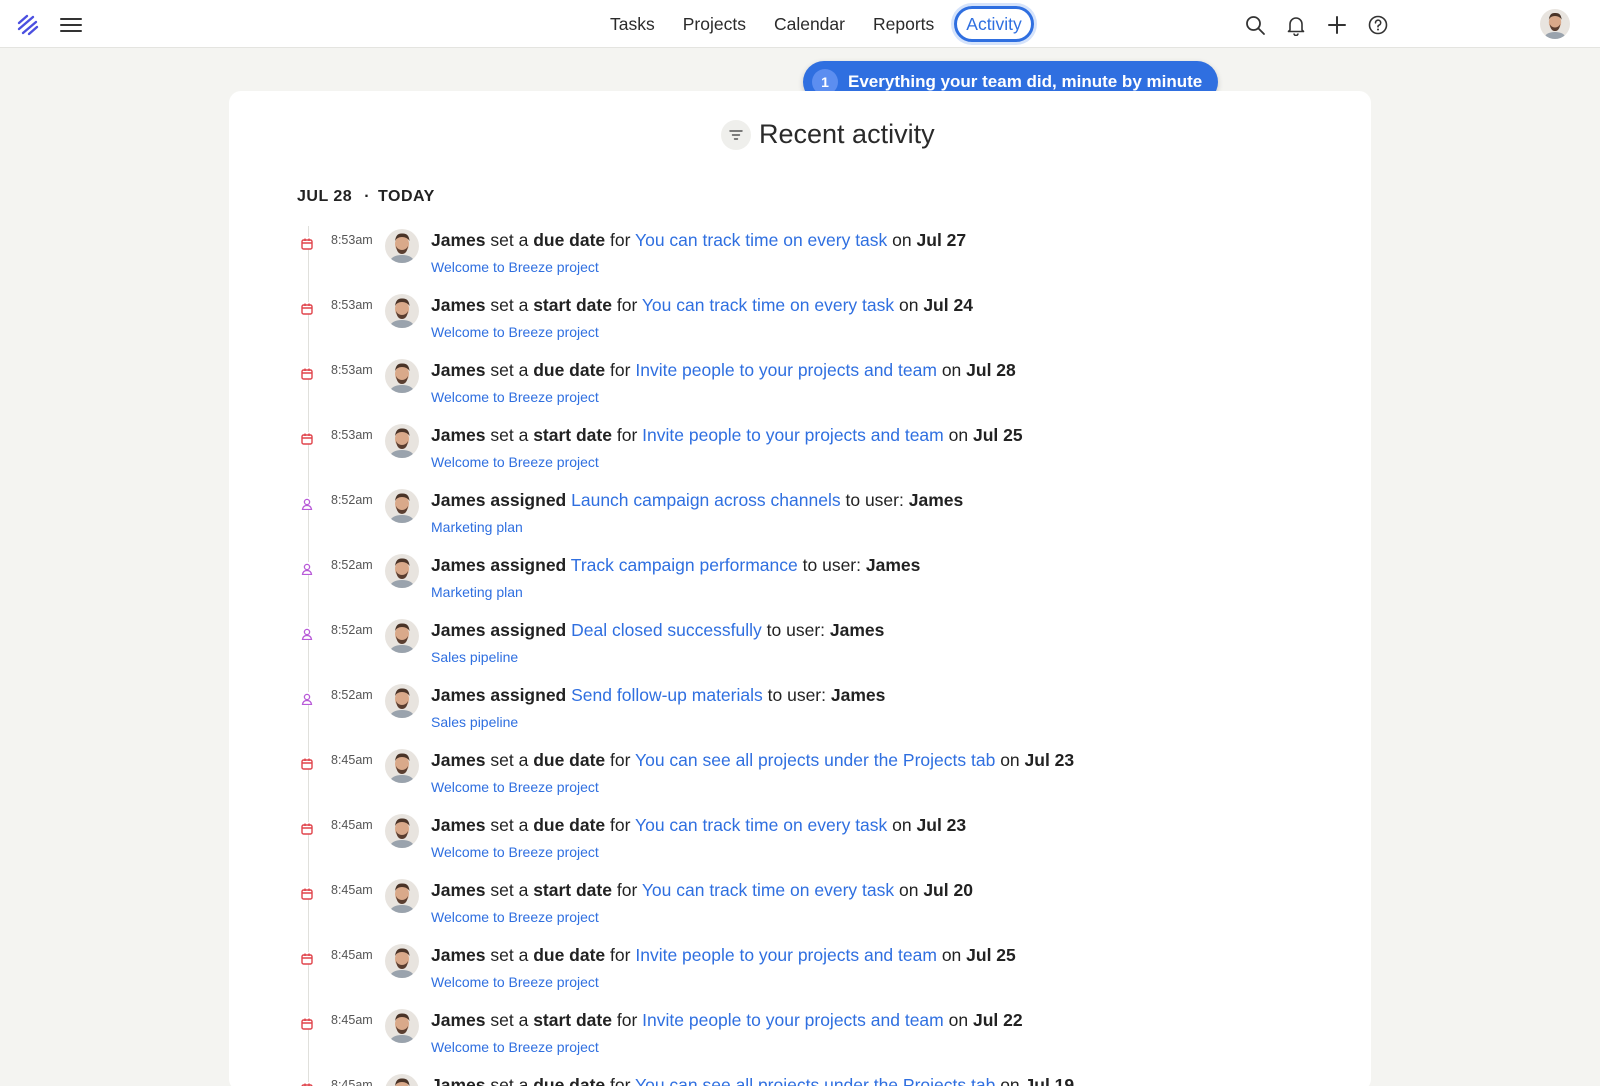  I want to click on help-icon, so click(1378, 25).